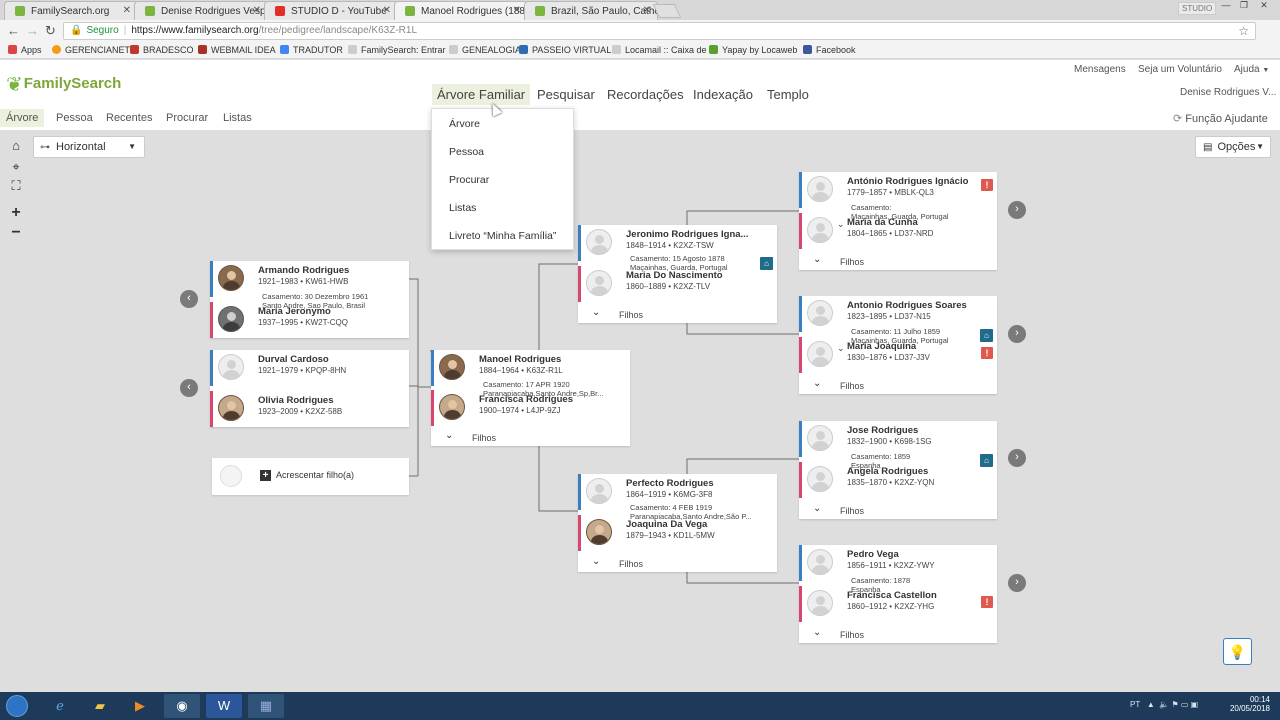  I want to click on person-olivia: Olivia Rodrigues 1923–2009 • K2XZ-58B, so click(309, 409).